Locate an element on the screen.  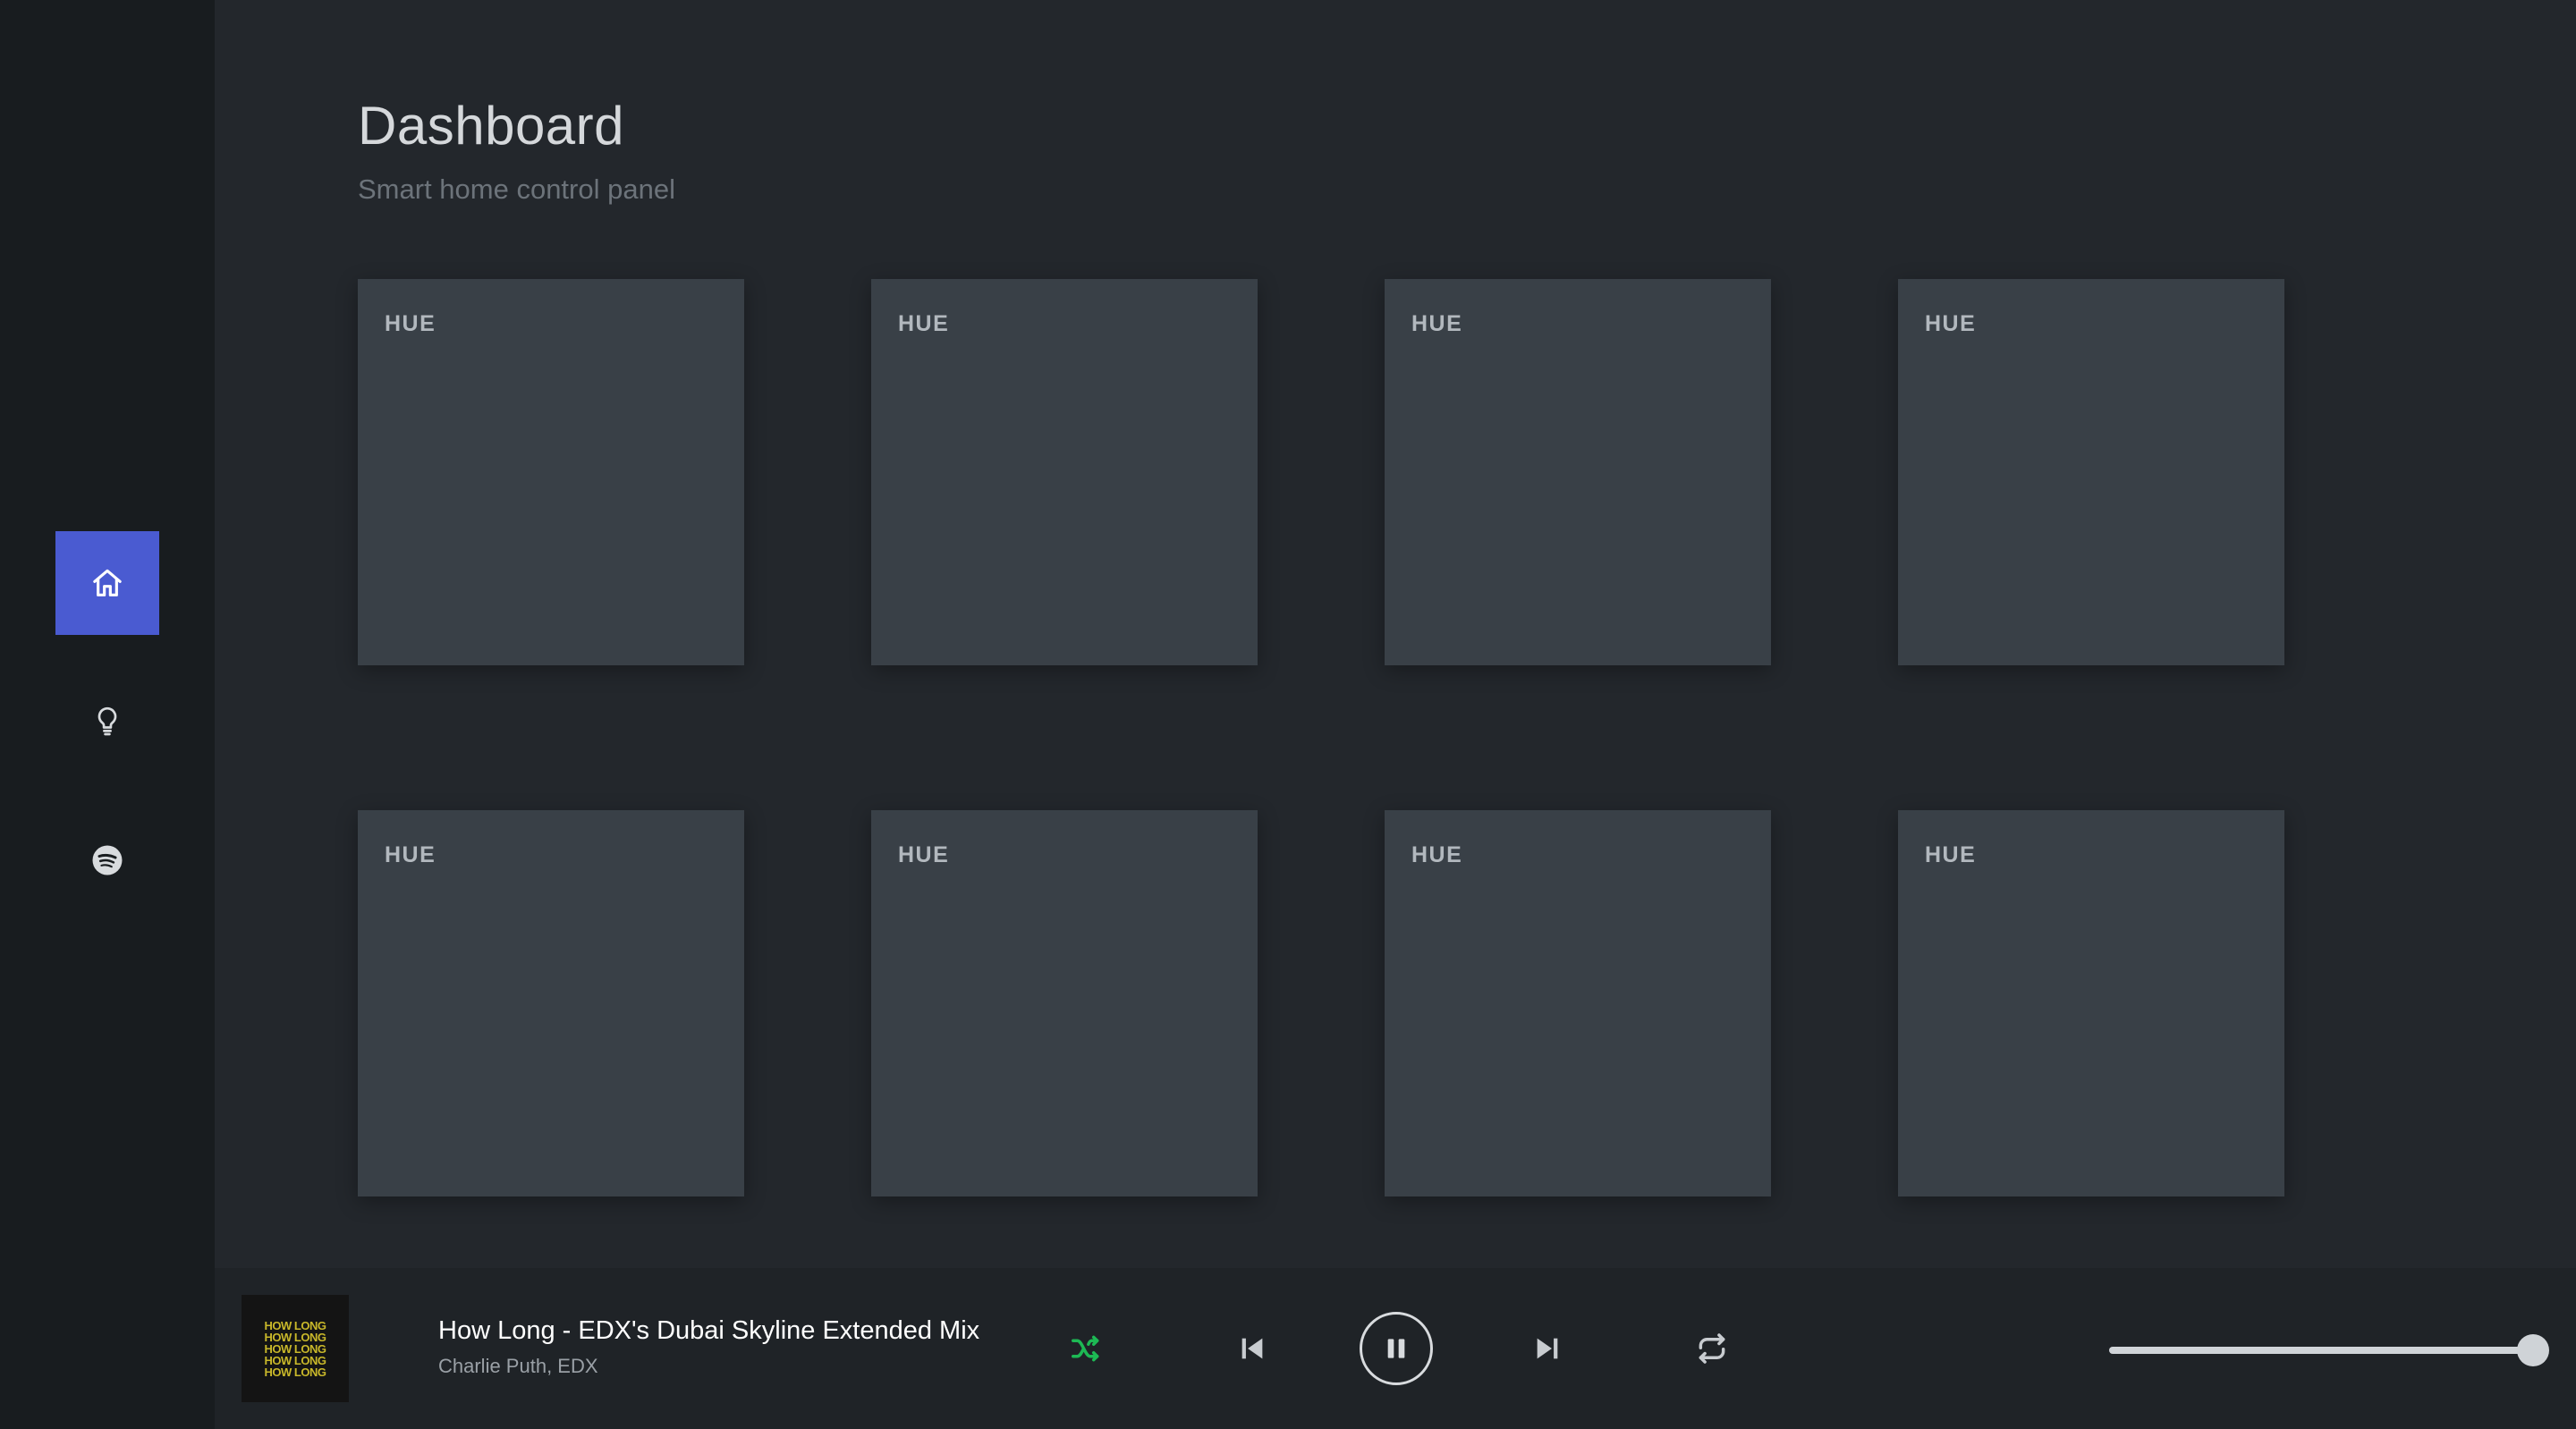
shuffle-button is located at coordinates (1086, 1348).